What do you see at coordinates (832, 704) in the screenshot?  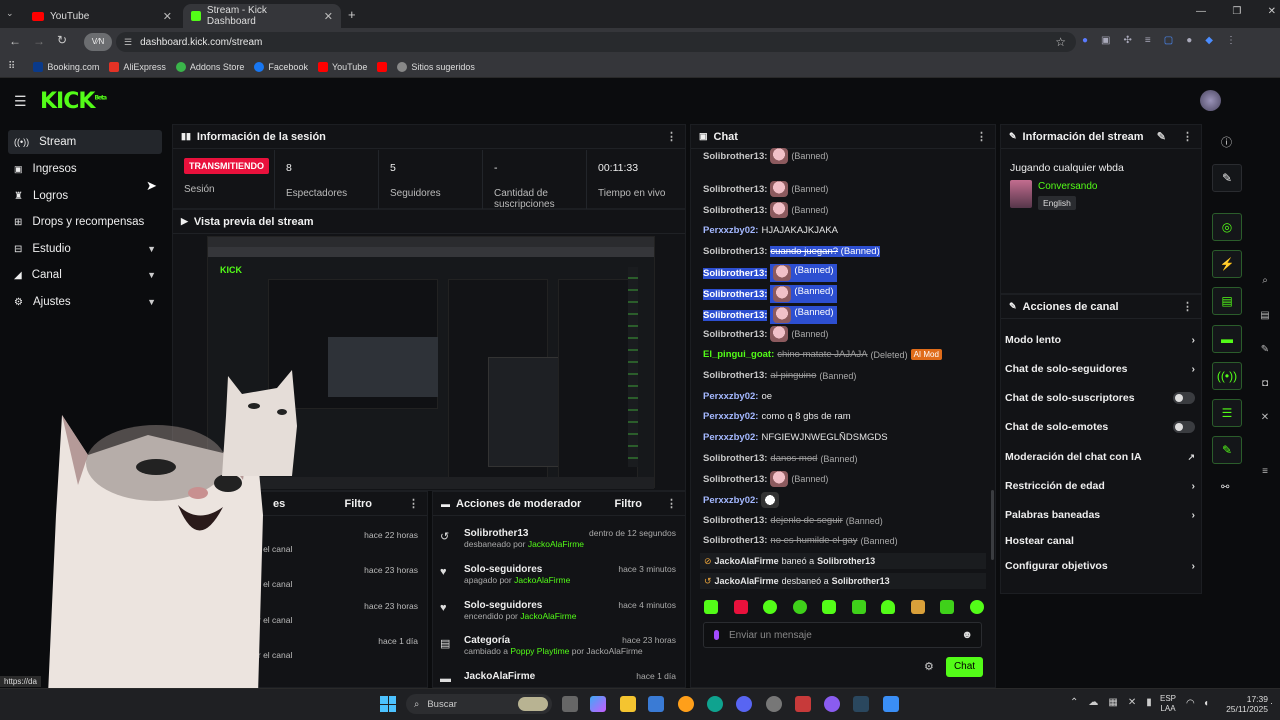 I see `app-icon` at bounding box center [832, 704].